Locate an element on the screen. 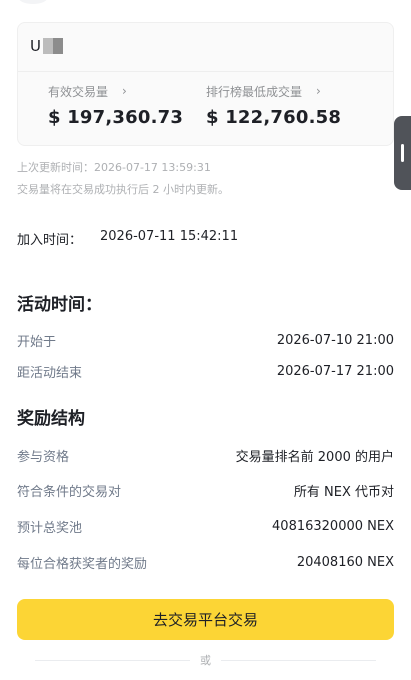  reward-row: 符合条件的交易对 所有 NEX 代币对 is located at coordinates (205, 490).